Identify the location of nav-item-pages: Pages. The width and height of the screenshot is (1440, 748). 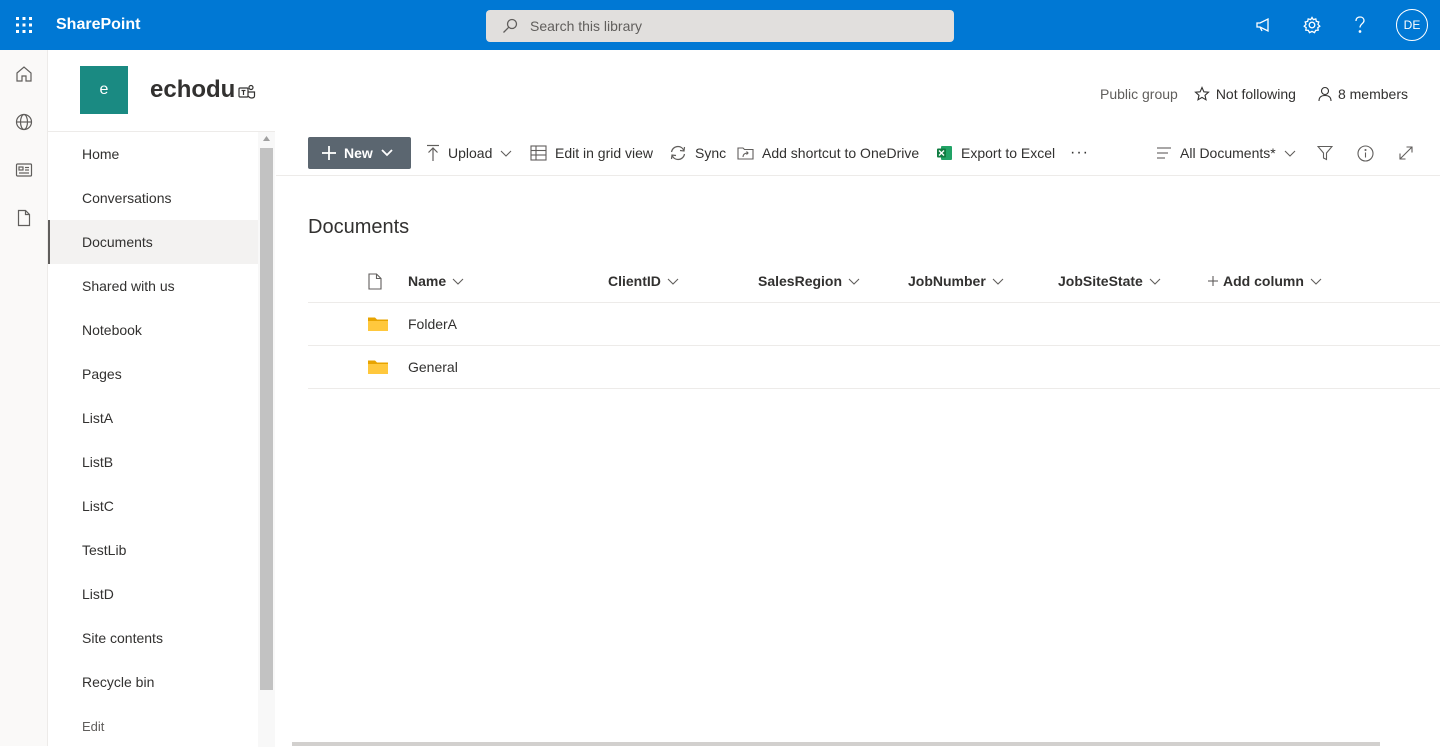
(153, 374).